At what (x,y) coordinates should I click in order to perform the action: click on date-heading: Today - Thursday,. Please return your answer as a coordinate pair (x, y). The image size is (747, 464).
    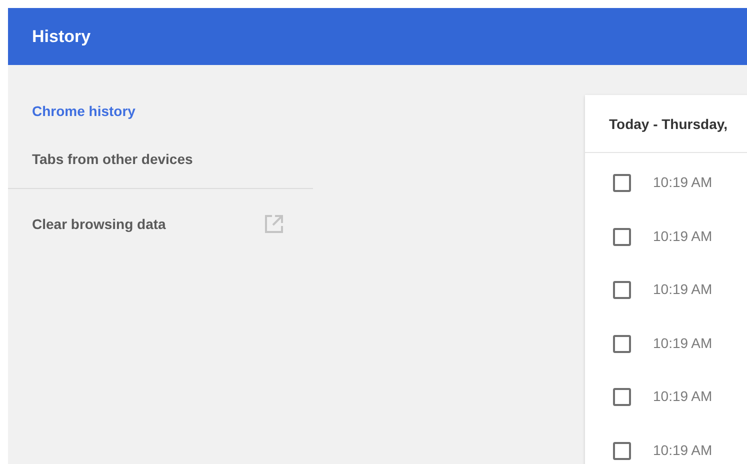
    Looking at the image, I should click on (666, 124).